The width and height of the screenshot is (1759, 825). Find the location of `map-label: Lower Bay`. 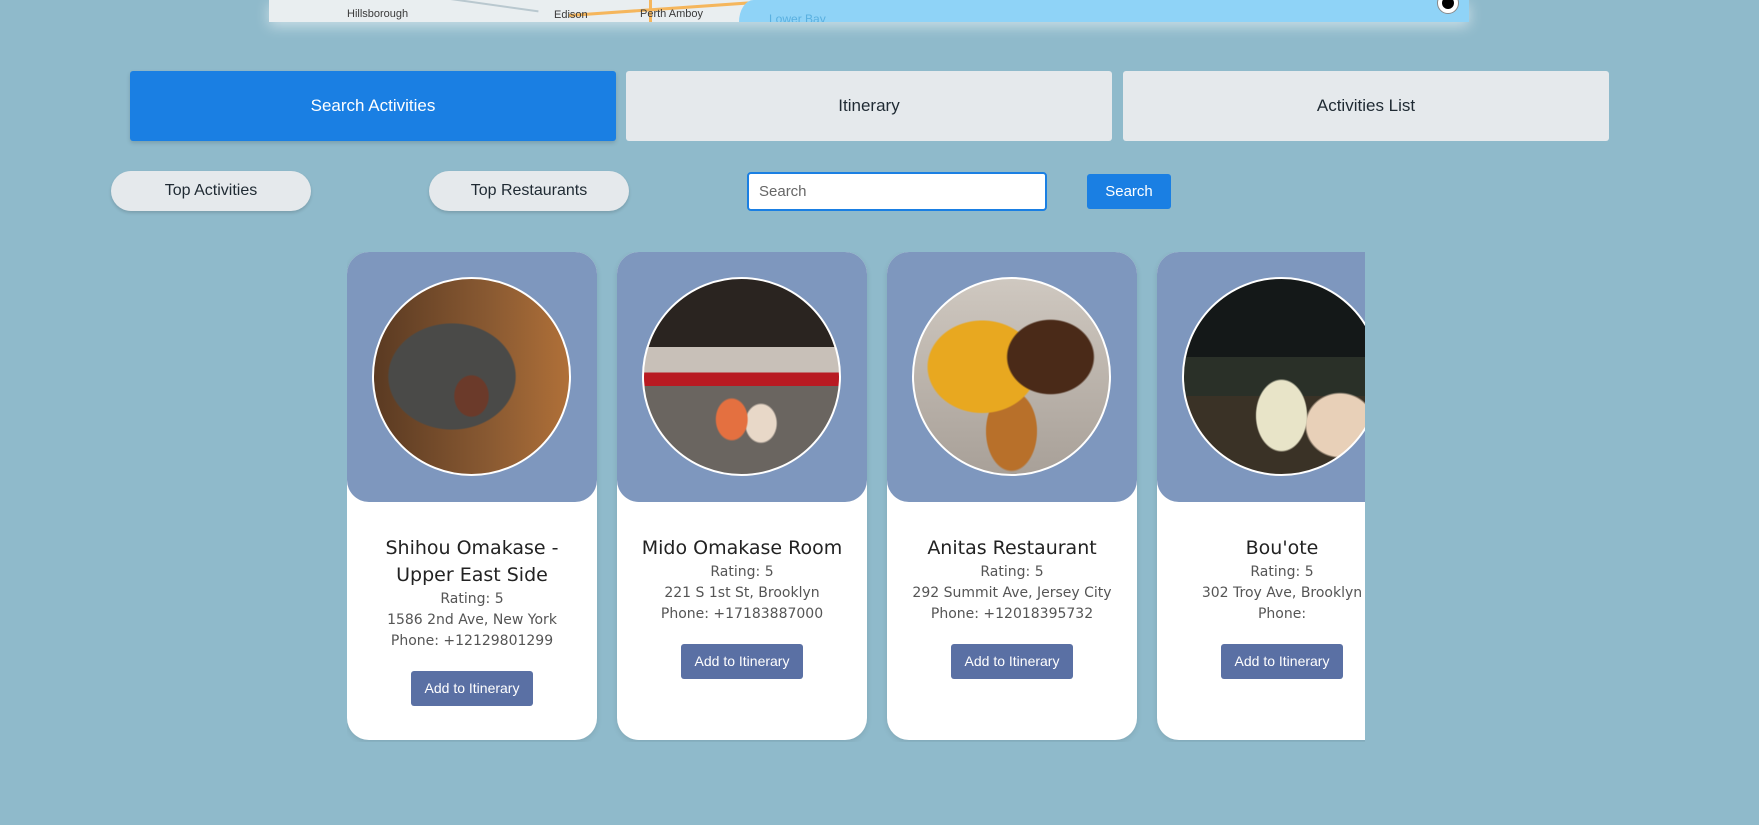

map-label: Lower Bay is located at coordinates (797, 17).